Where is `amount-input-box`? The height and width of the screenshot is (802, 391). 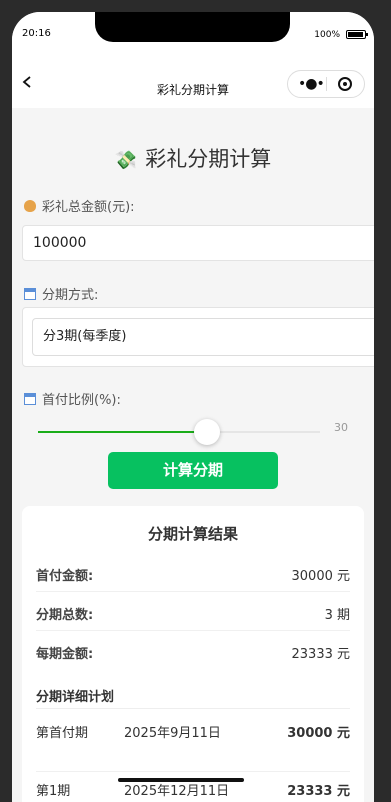
amount-input-box is located at coordinates (198, 243).